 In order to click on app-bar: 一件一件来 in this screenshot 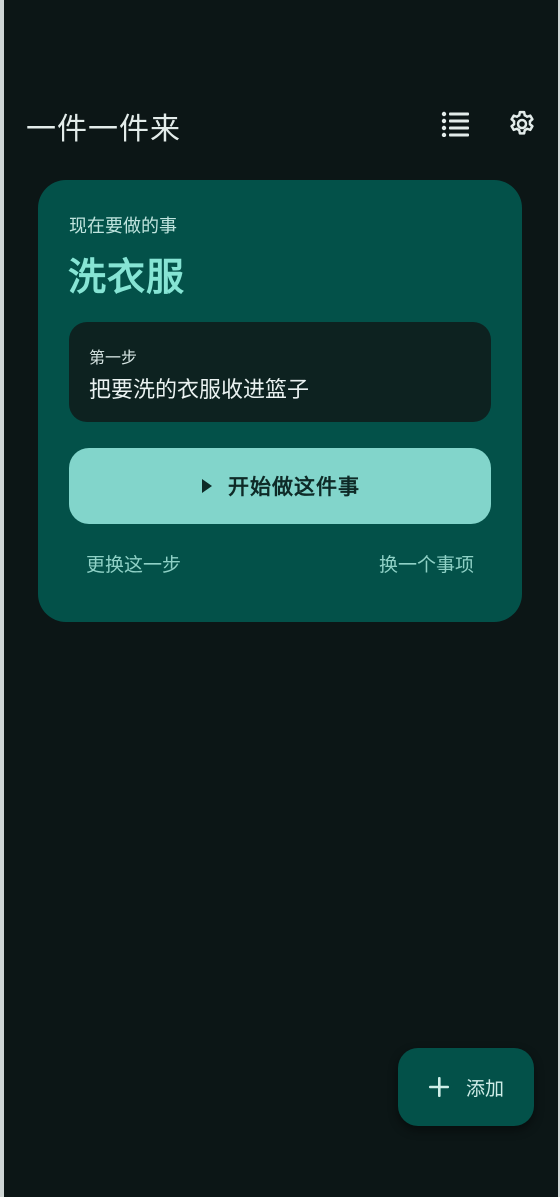, I will do `click(281, 124)`.